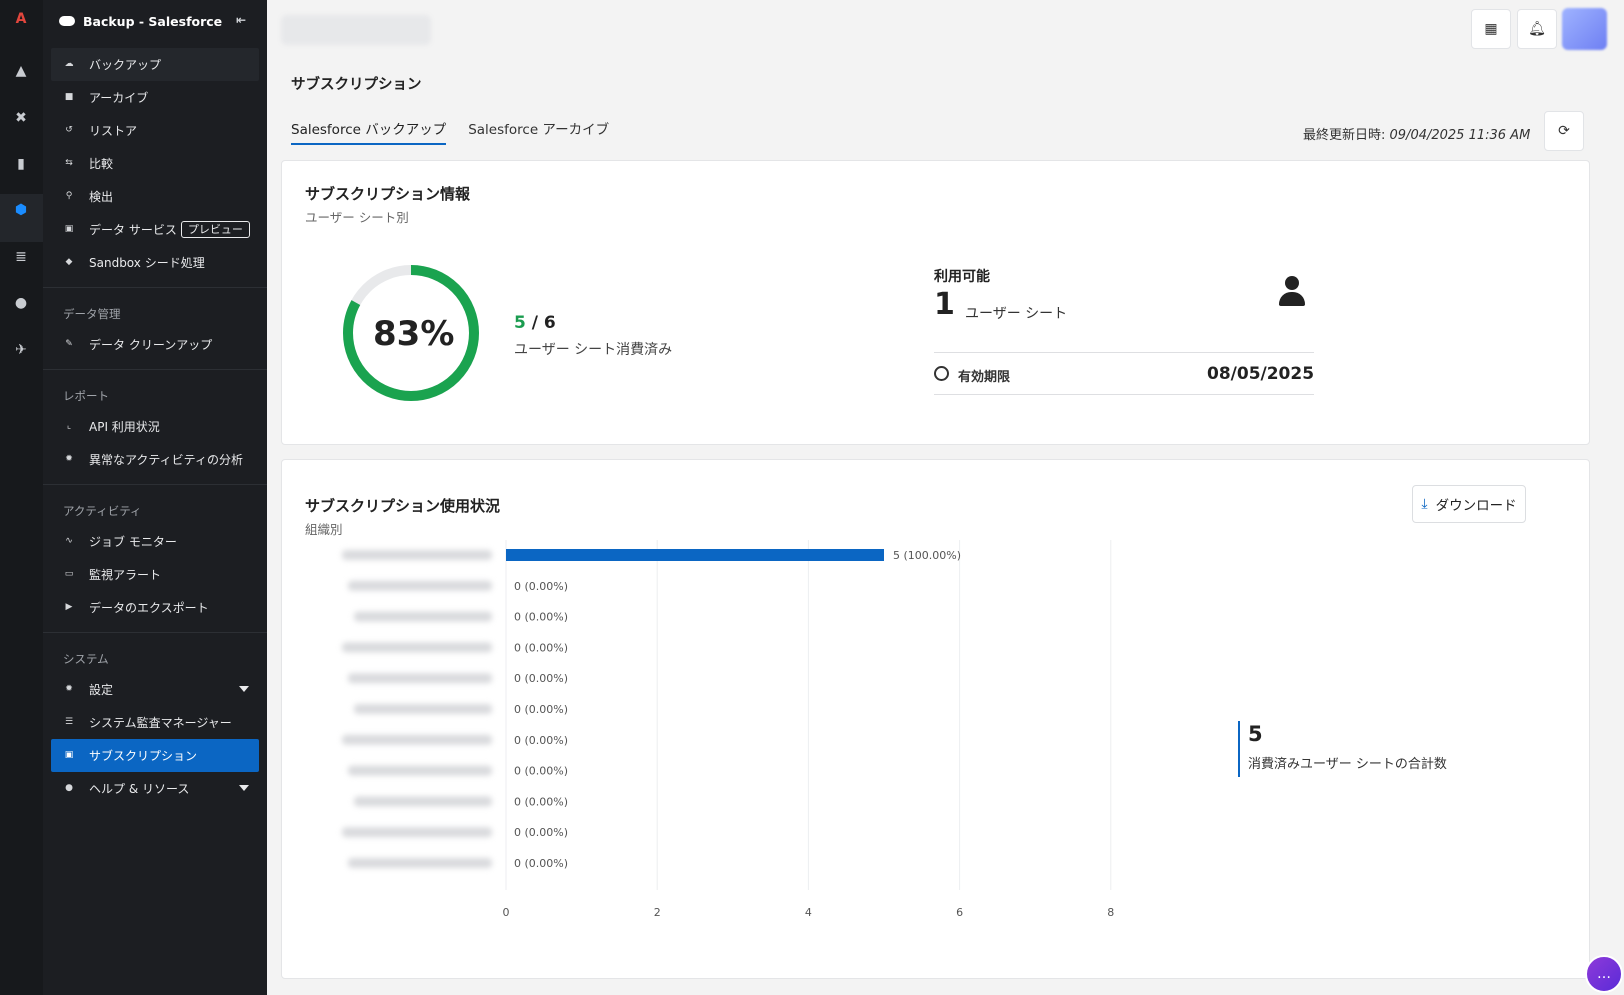  Describe the element at coordinates (21, 164) in the screenshot. I see `document-icon: ▮` at that location.